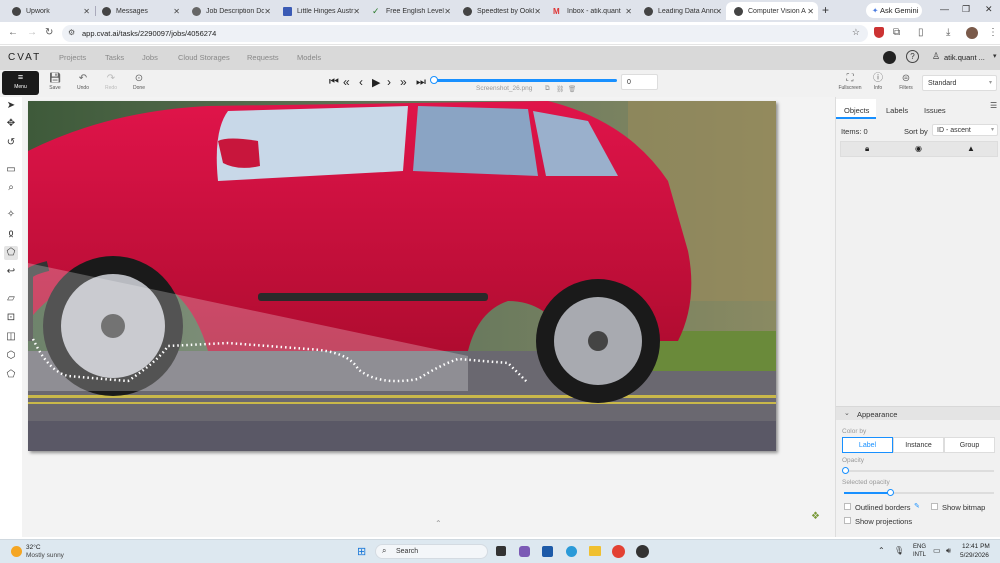 The image size is (1000, 563). Describe the element at coordinates (229, 11) in the screenshot. I see `tab-job-description: Job Description Do ✕` at that location.